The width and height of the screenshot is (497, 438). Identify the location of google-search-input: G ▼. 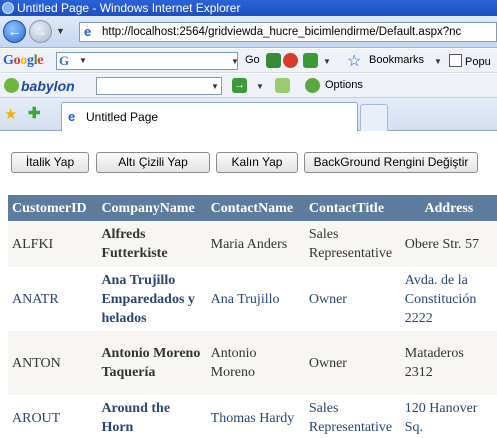
(147, 61).